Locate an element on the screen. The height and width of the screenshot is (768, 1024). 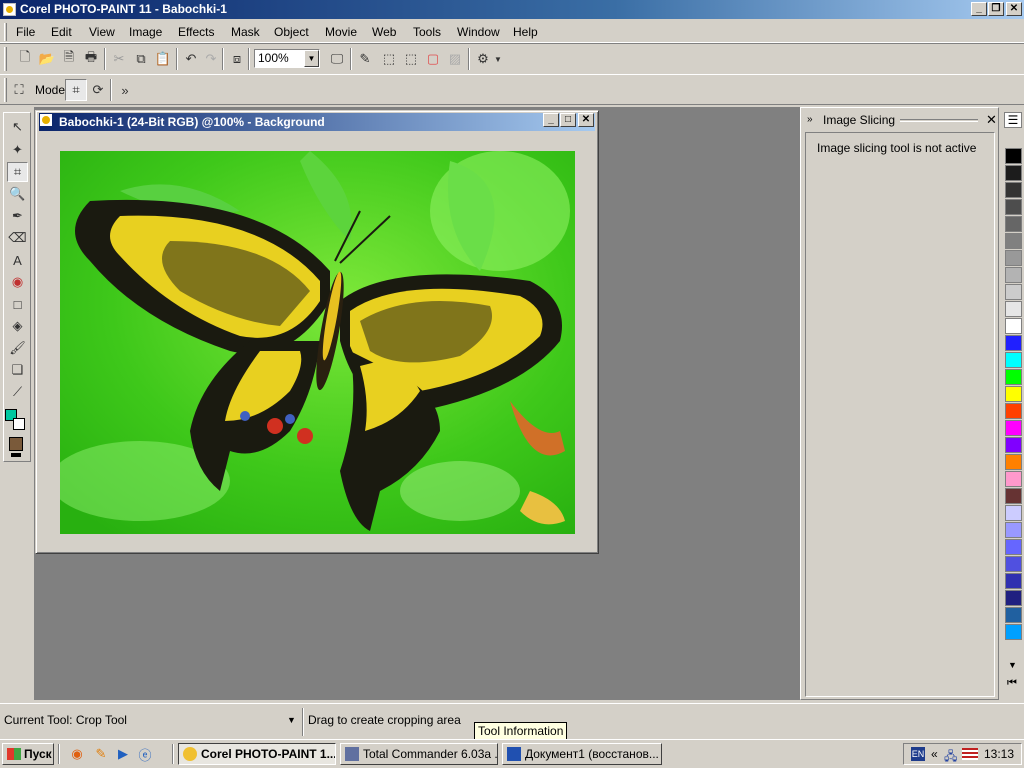
menu-window: Window is located at coordinates (478, 32).